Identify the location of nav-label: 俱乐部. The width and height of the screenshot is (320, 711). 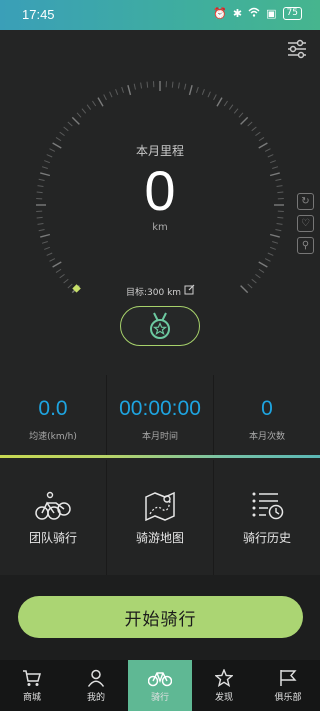
(288, 697).